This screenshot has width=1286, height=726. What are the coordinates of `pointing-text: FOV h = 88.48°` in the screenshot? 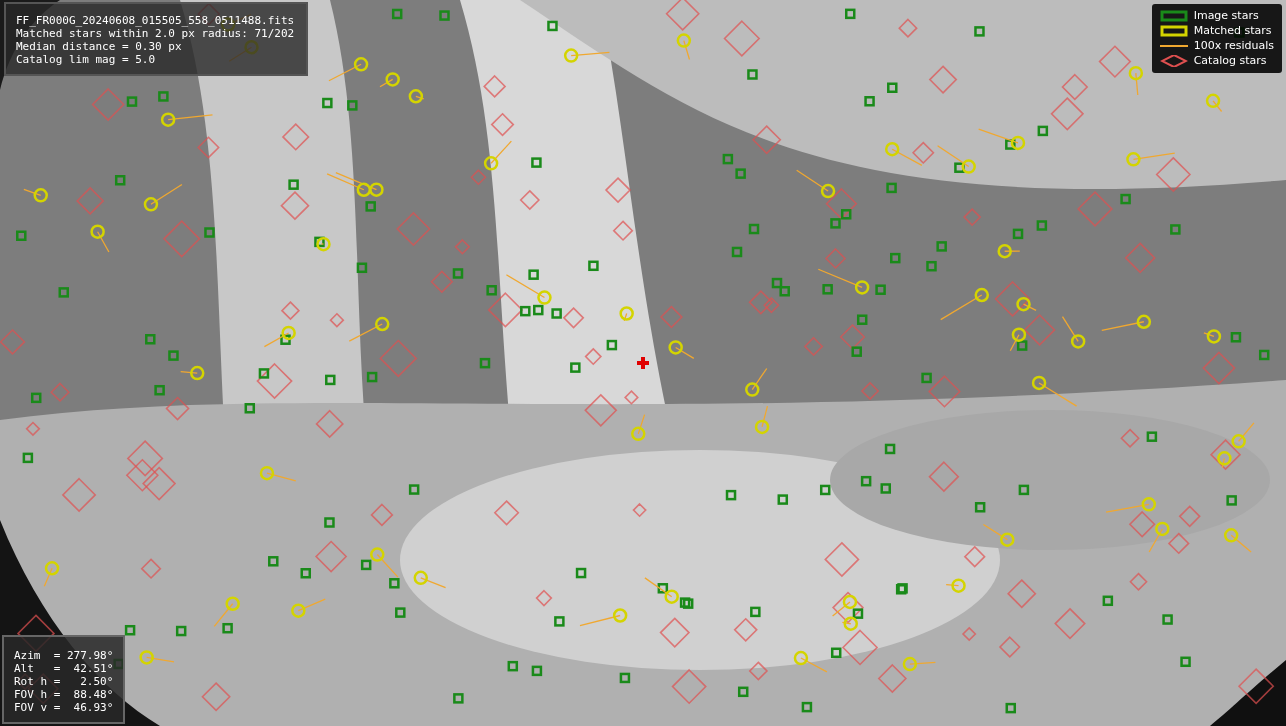 It's located at (64, 694).